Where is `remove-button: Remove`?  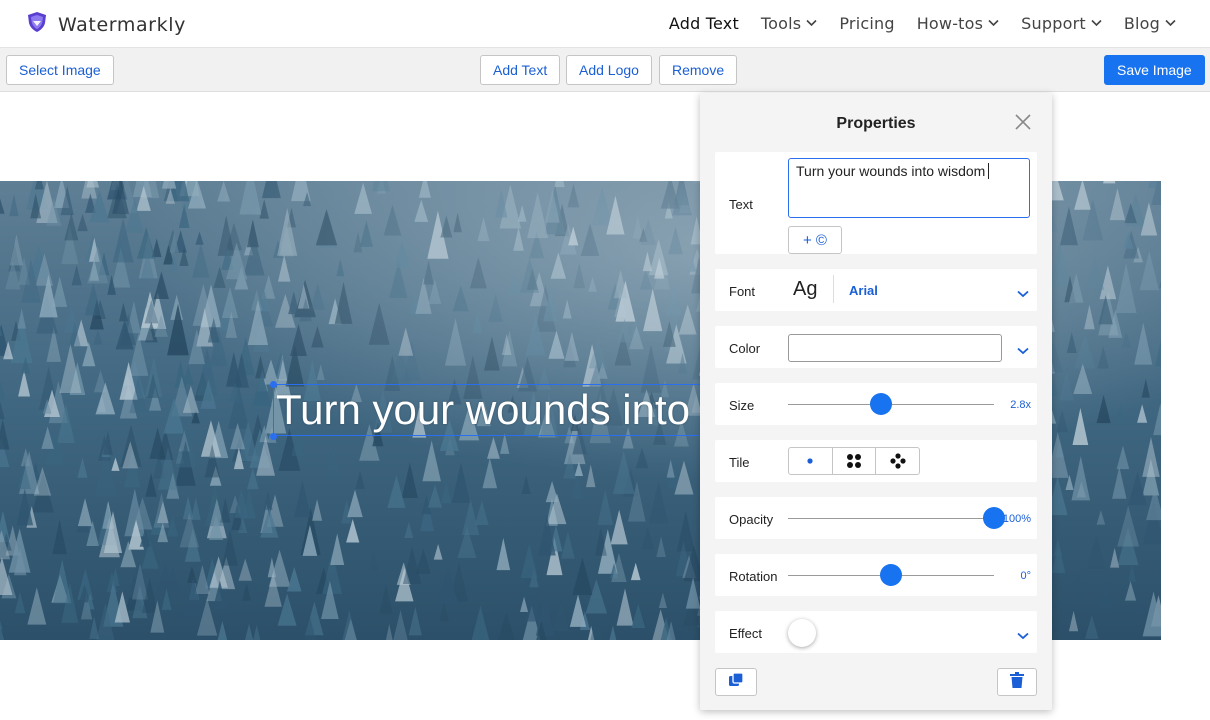
remove-button: Remove is located at coordinates (698, 70).